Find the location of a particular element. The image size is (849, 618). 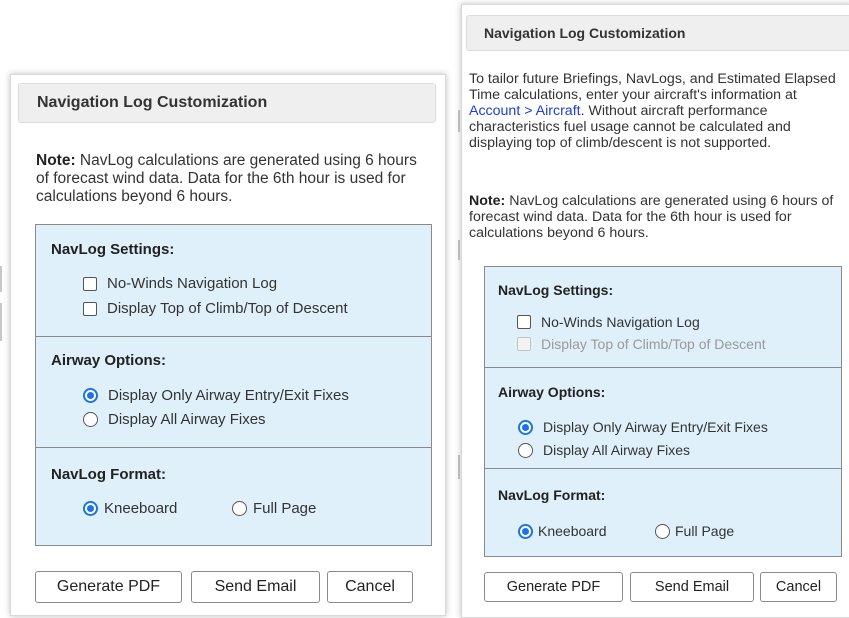

toc-tod-checkbox: Display Top of Climb/Top of Descent is located at coordinates (215, 308).